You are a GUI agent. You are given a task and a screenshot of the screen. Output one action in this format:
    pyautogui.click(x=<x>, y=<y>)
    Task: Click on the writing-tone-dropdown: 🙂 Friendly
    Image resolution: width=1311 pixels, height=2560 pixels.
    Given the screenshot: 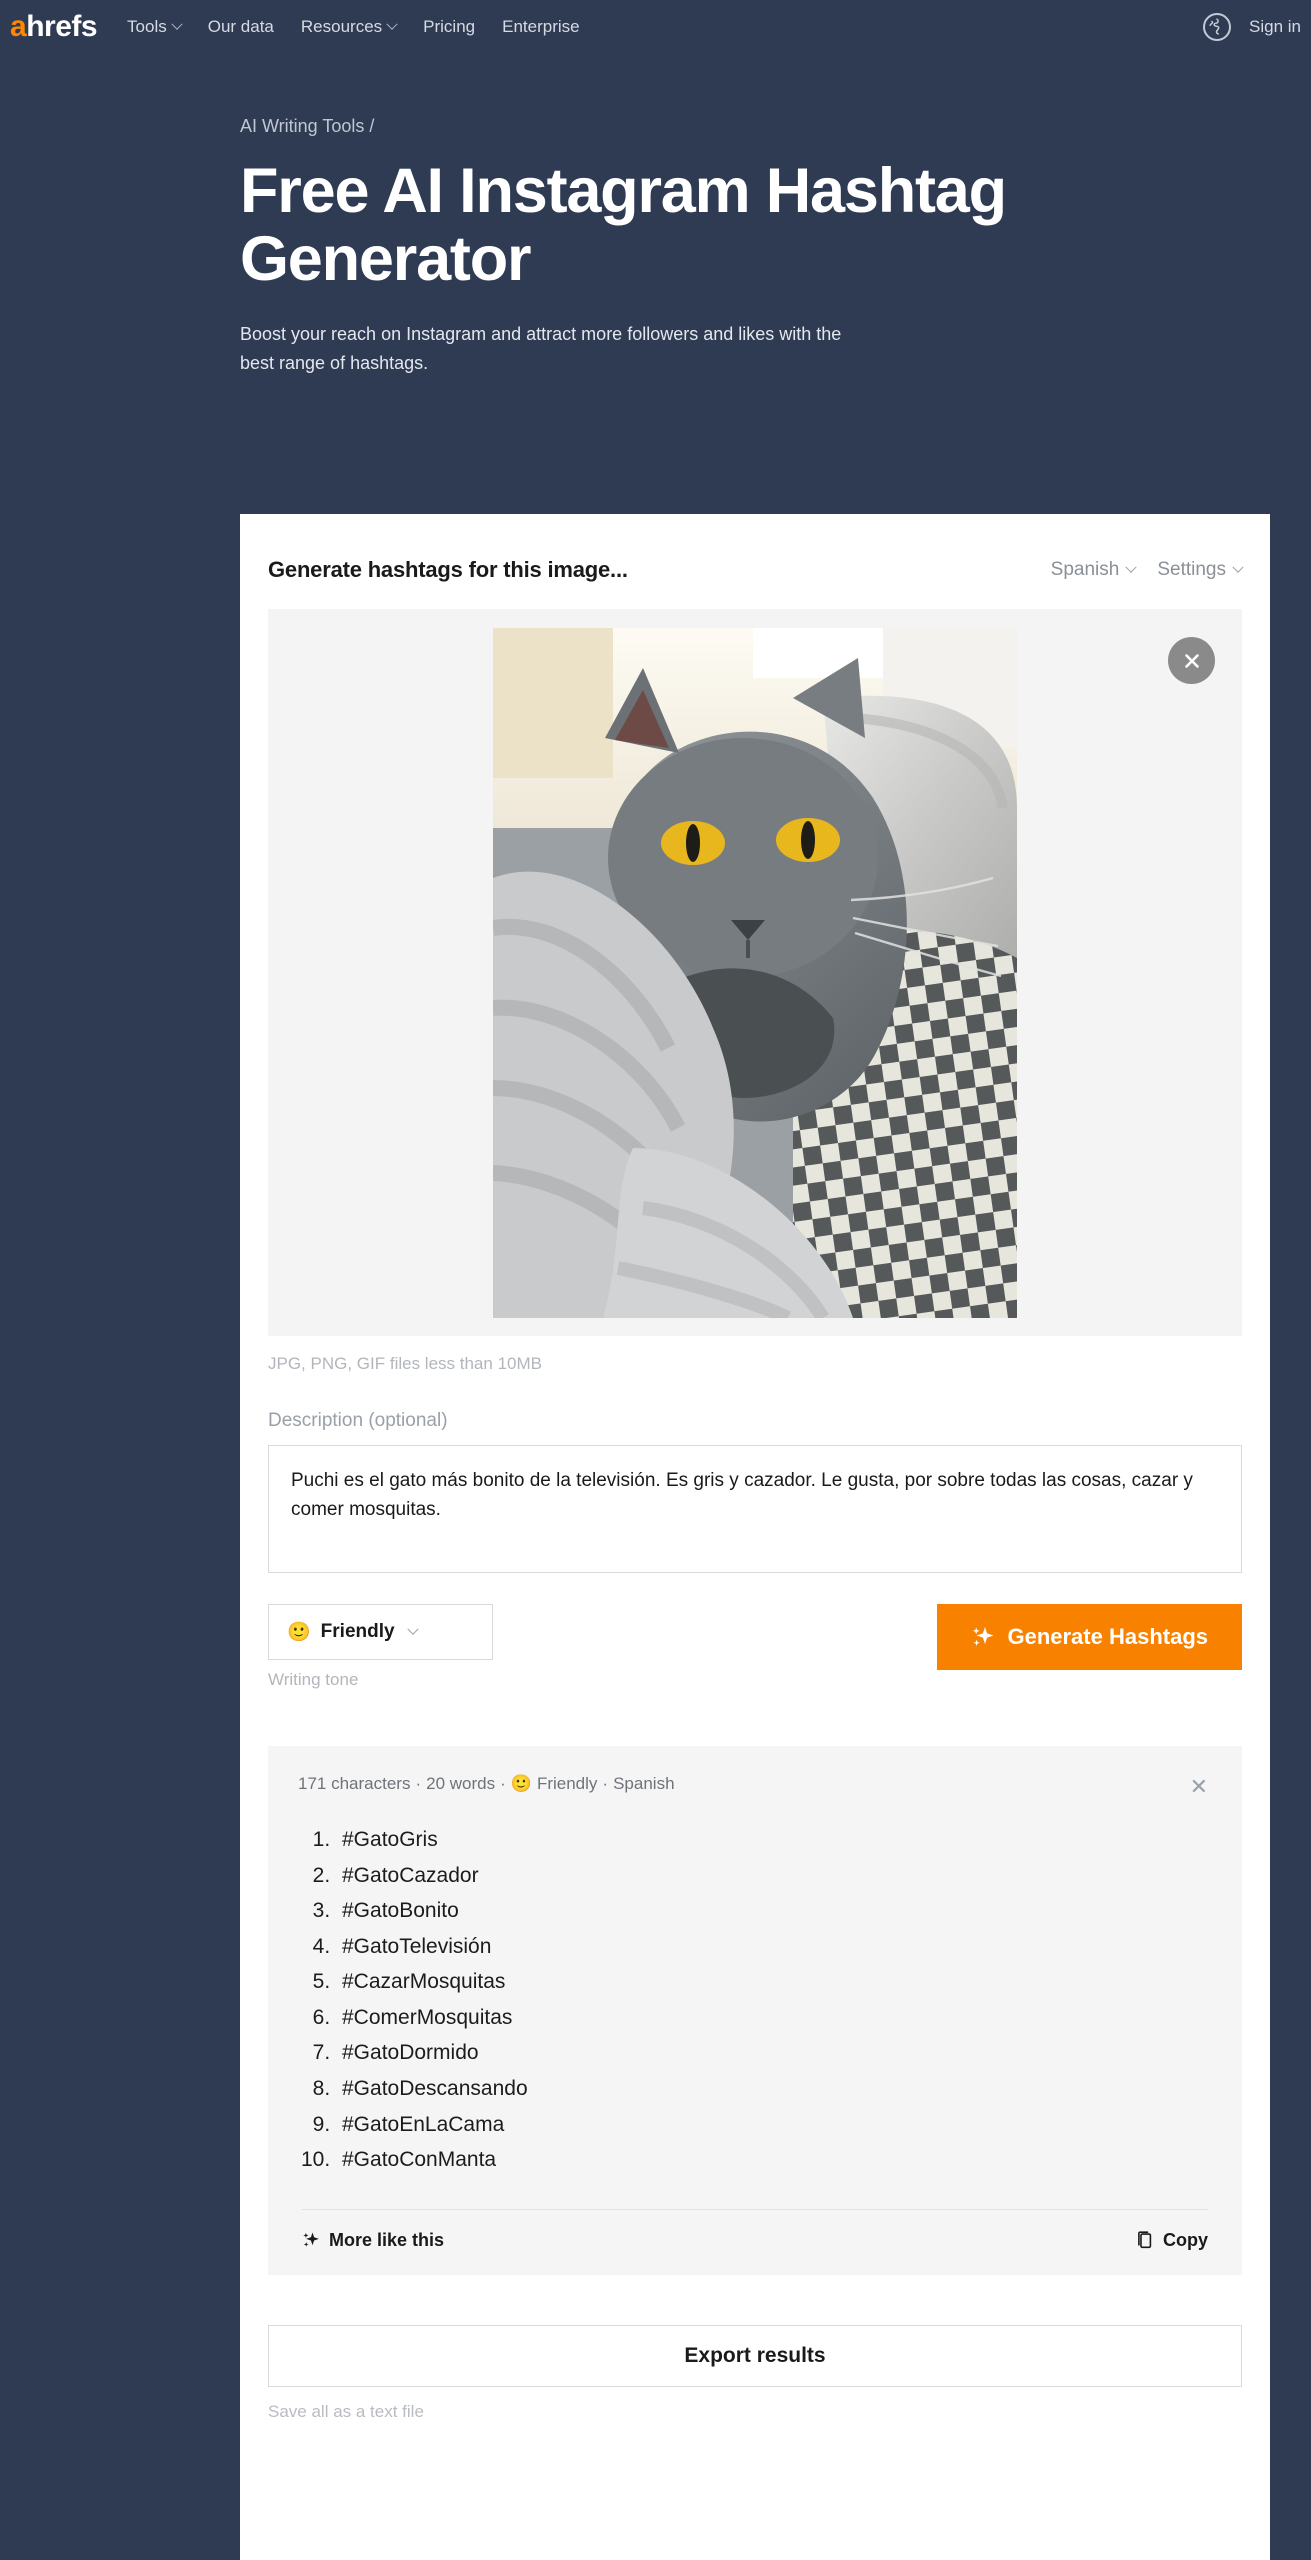 What is the action you would take?
    pyautogui.click(x=380, y=1632)
    